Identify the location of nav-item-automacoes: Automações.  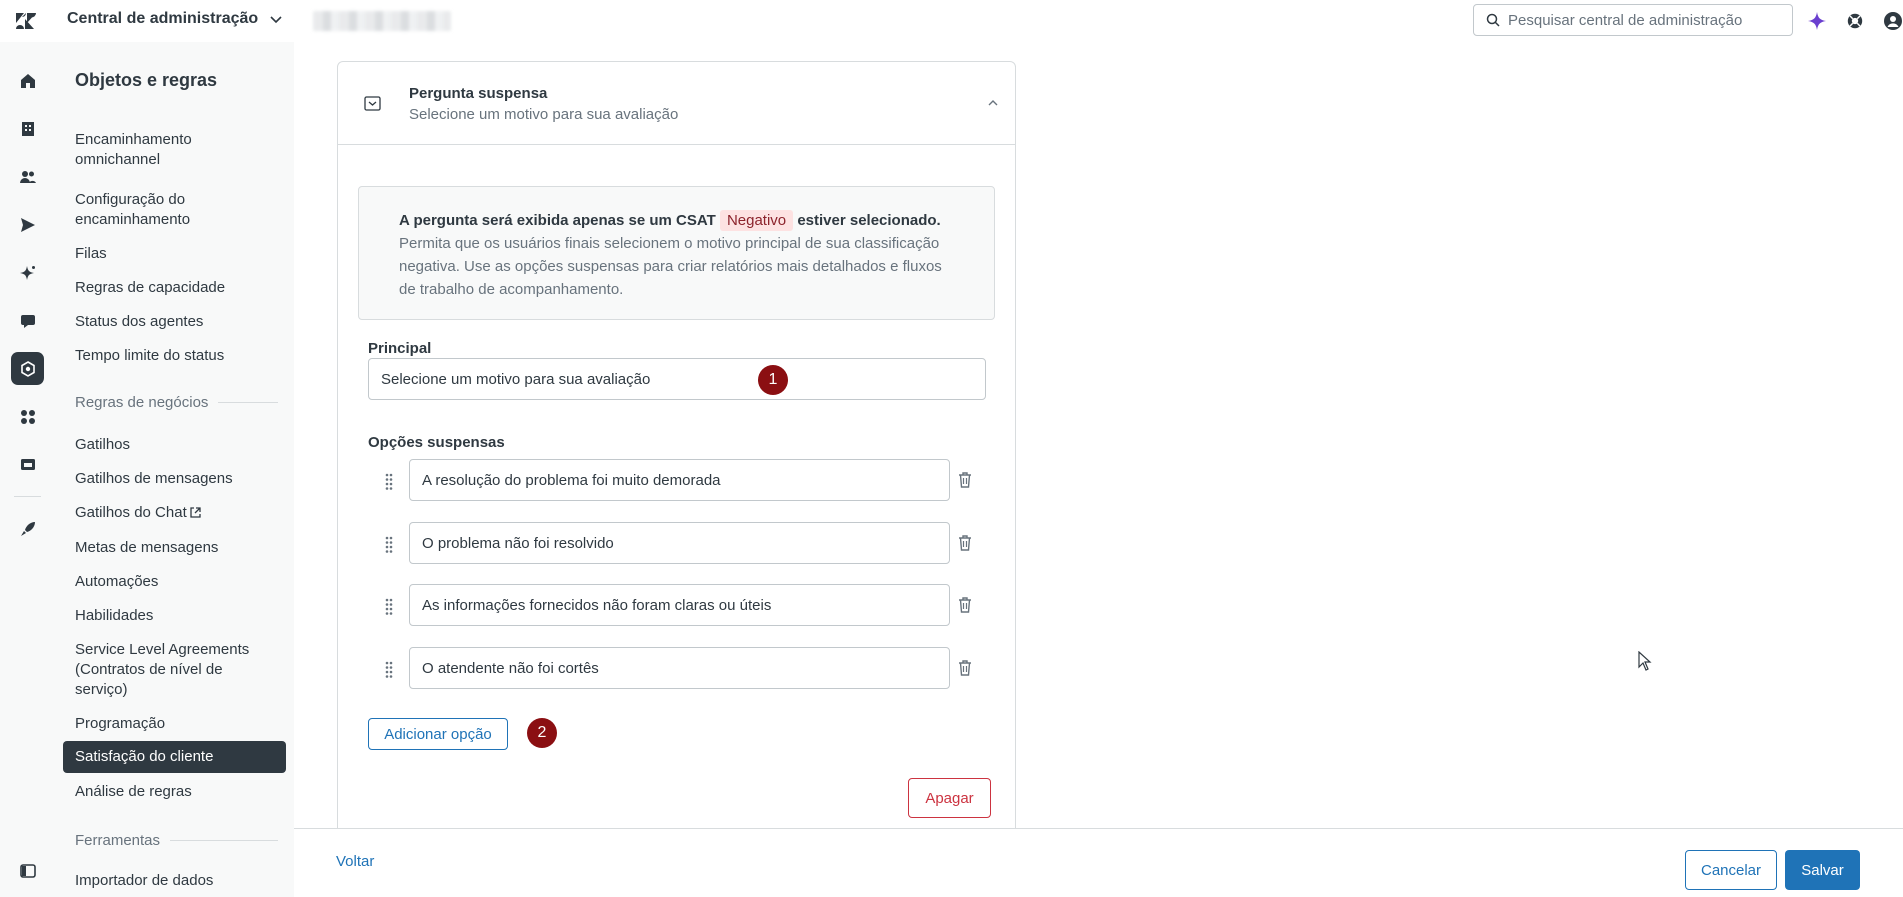
(174, 582).